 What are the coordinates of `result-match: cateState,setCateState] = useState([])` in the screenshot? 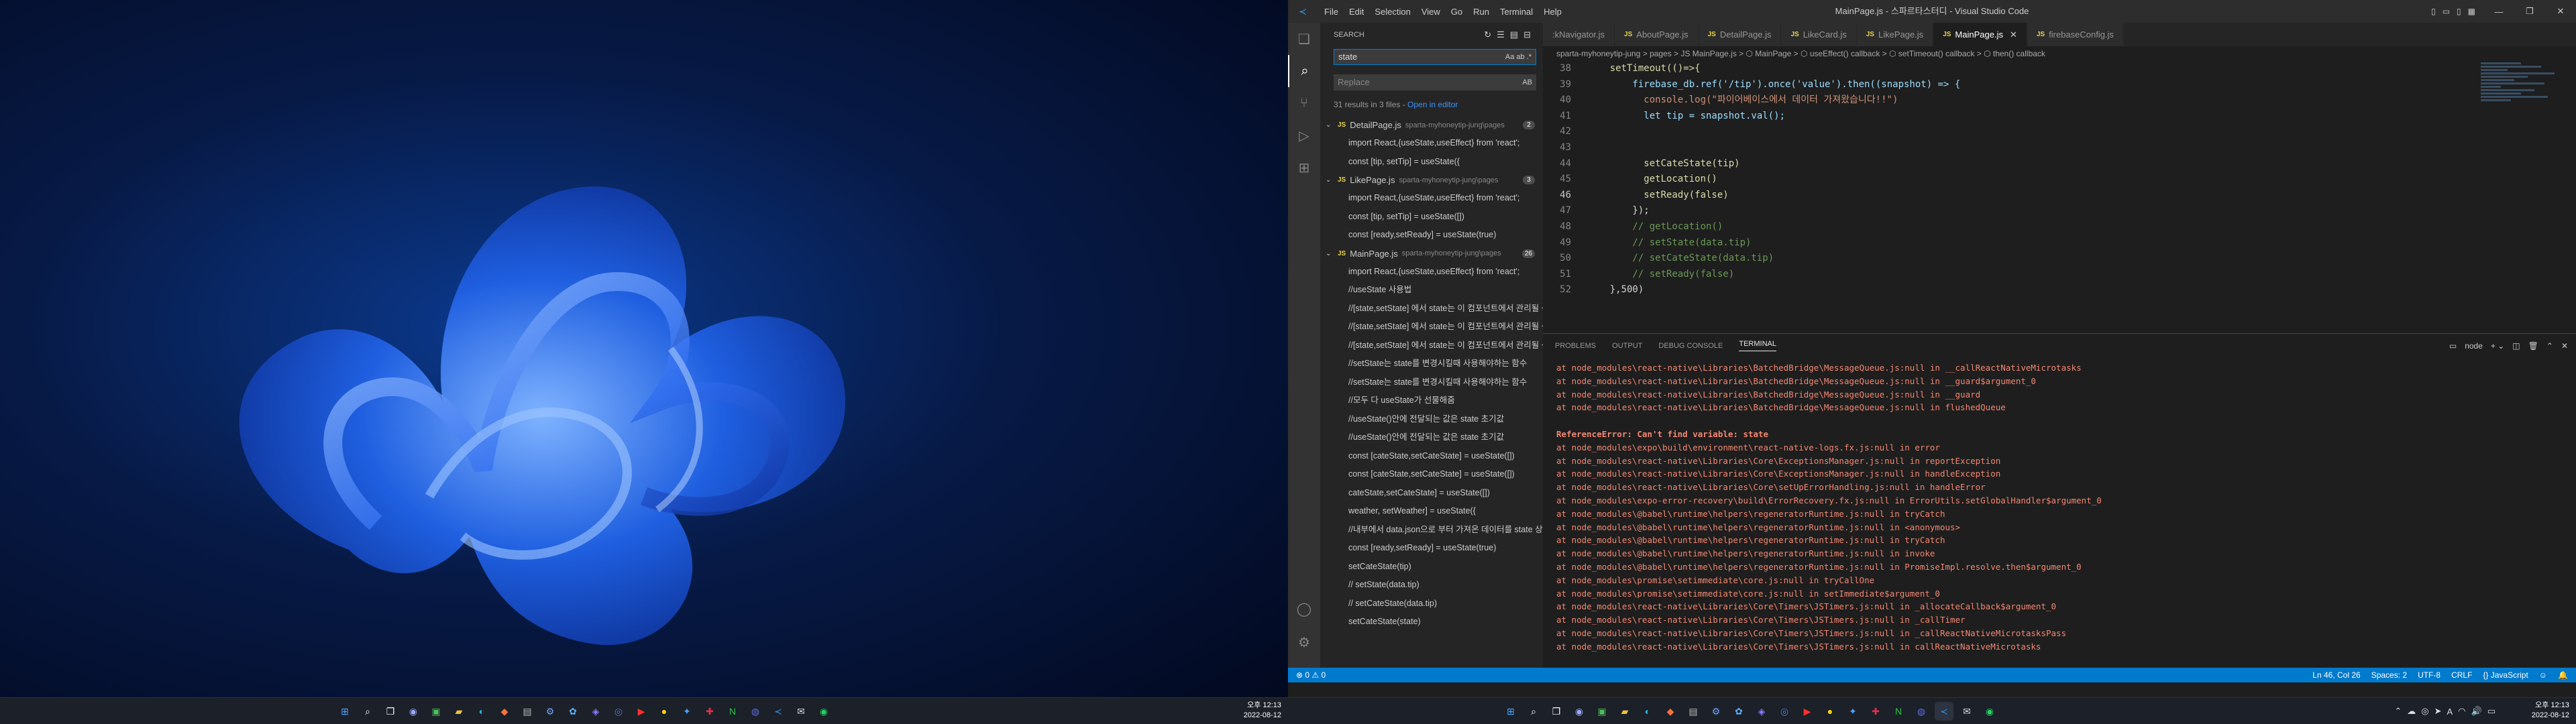 It's located at (1431, 493).